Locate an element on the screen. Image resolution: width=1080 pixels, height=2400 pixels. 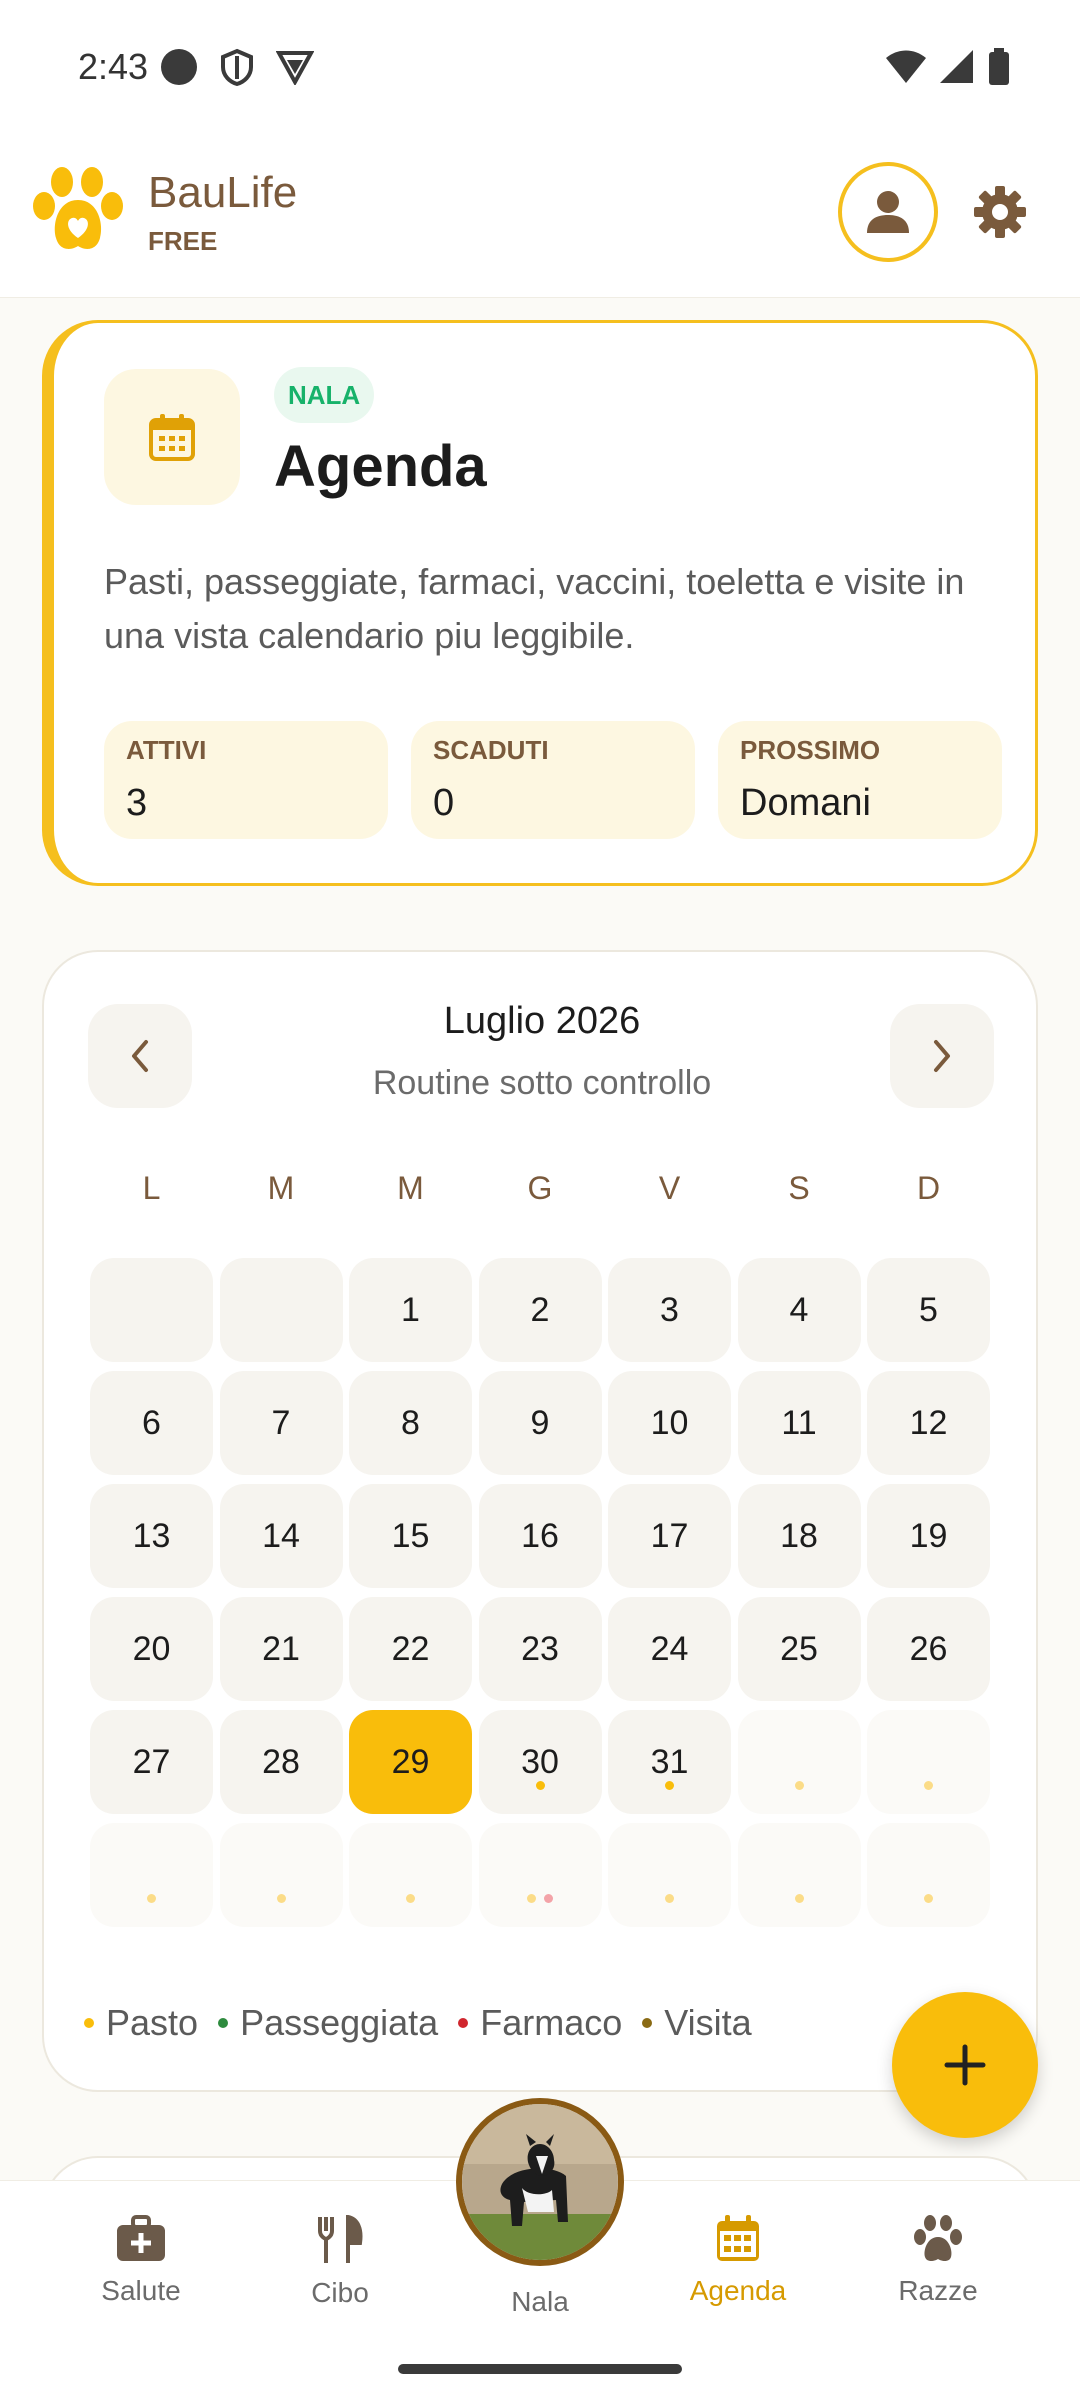
day-number: 20 is located at coordinates (151, 1648).